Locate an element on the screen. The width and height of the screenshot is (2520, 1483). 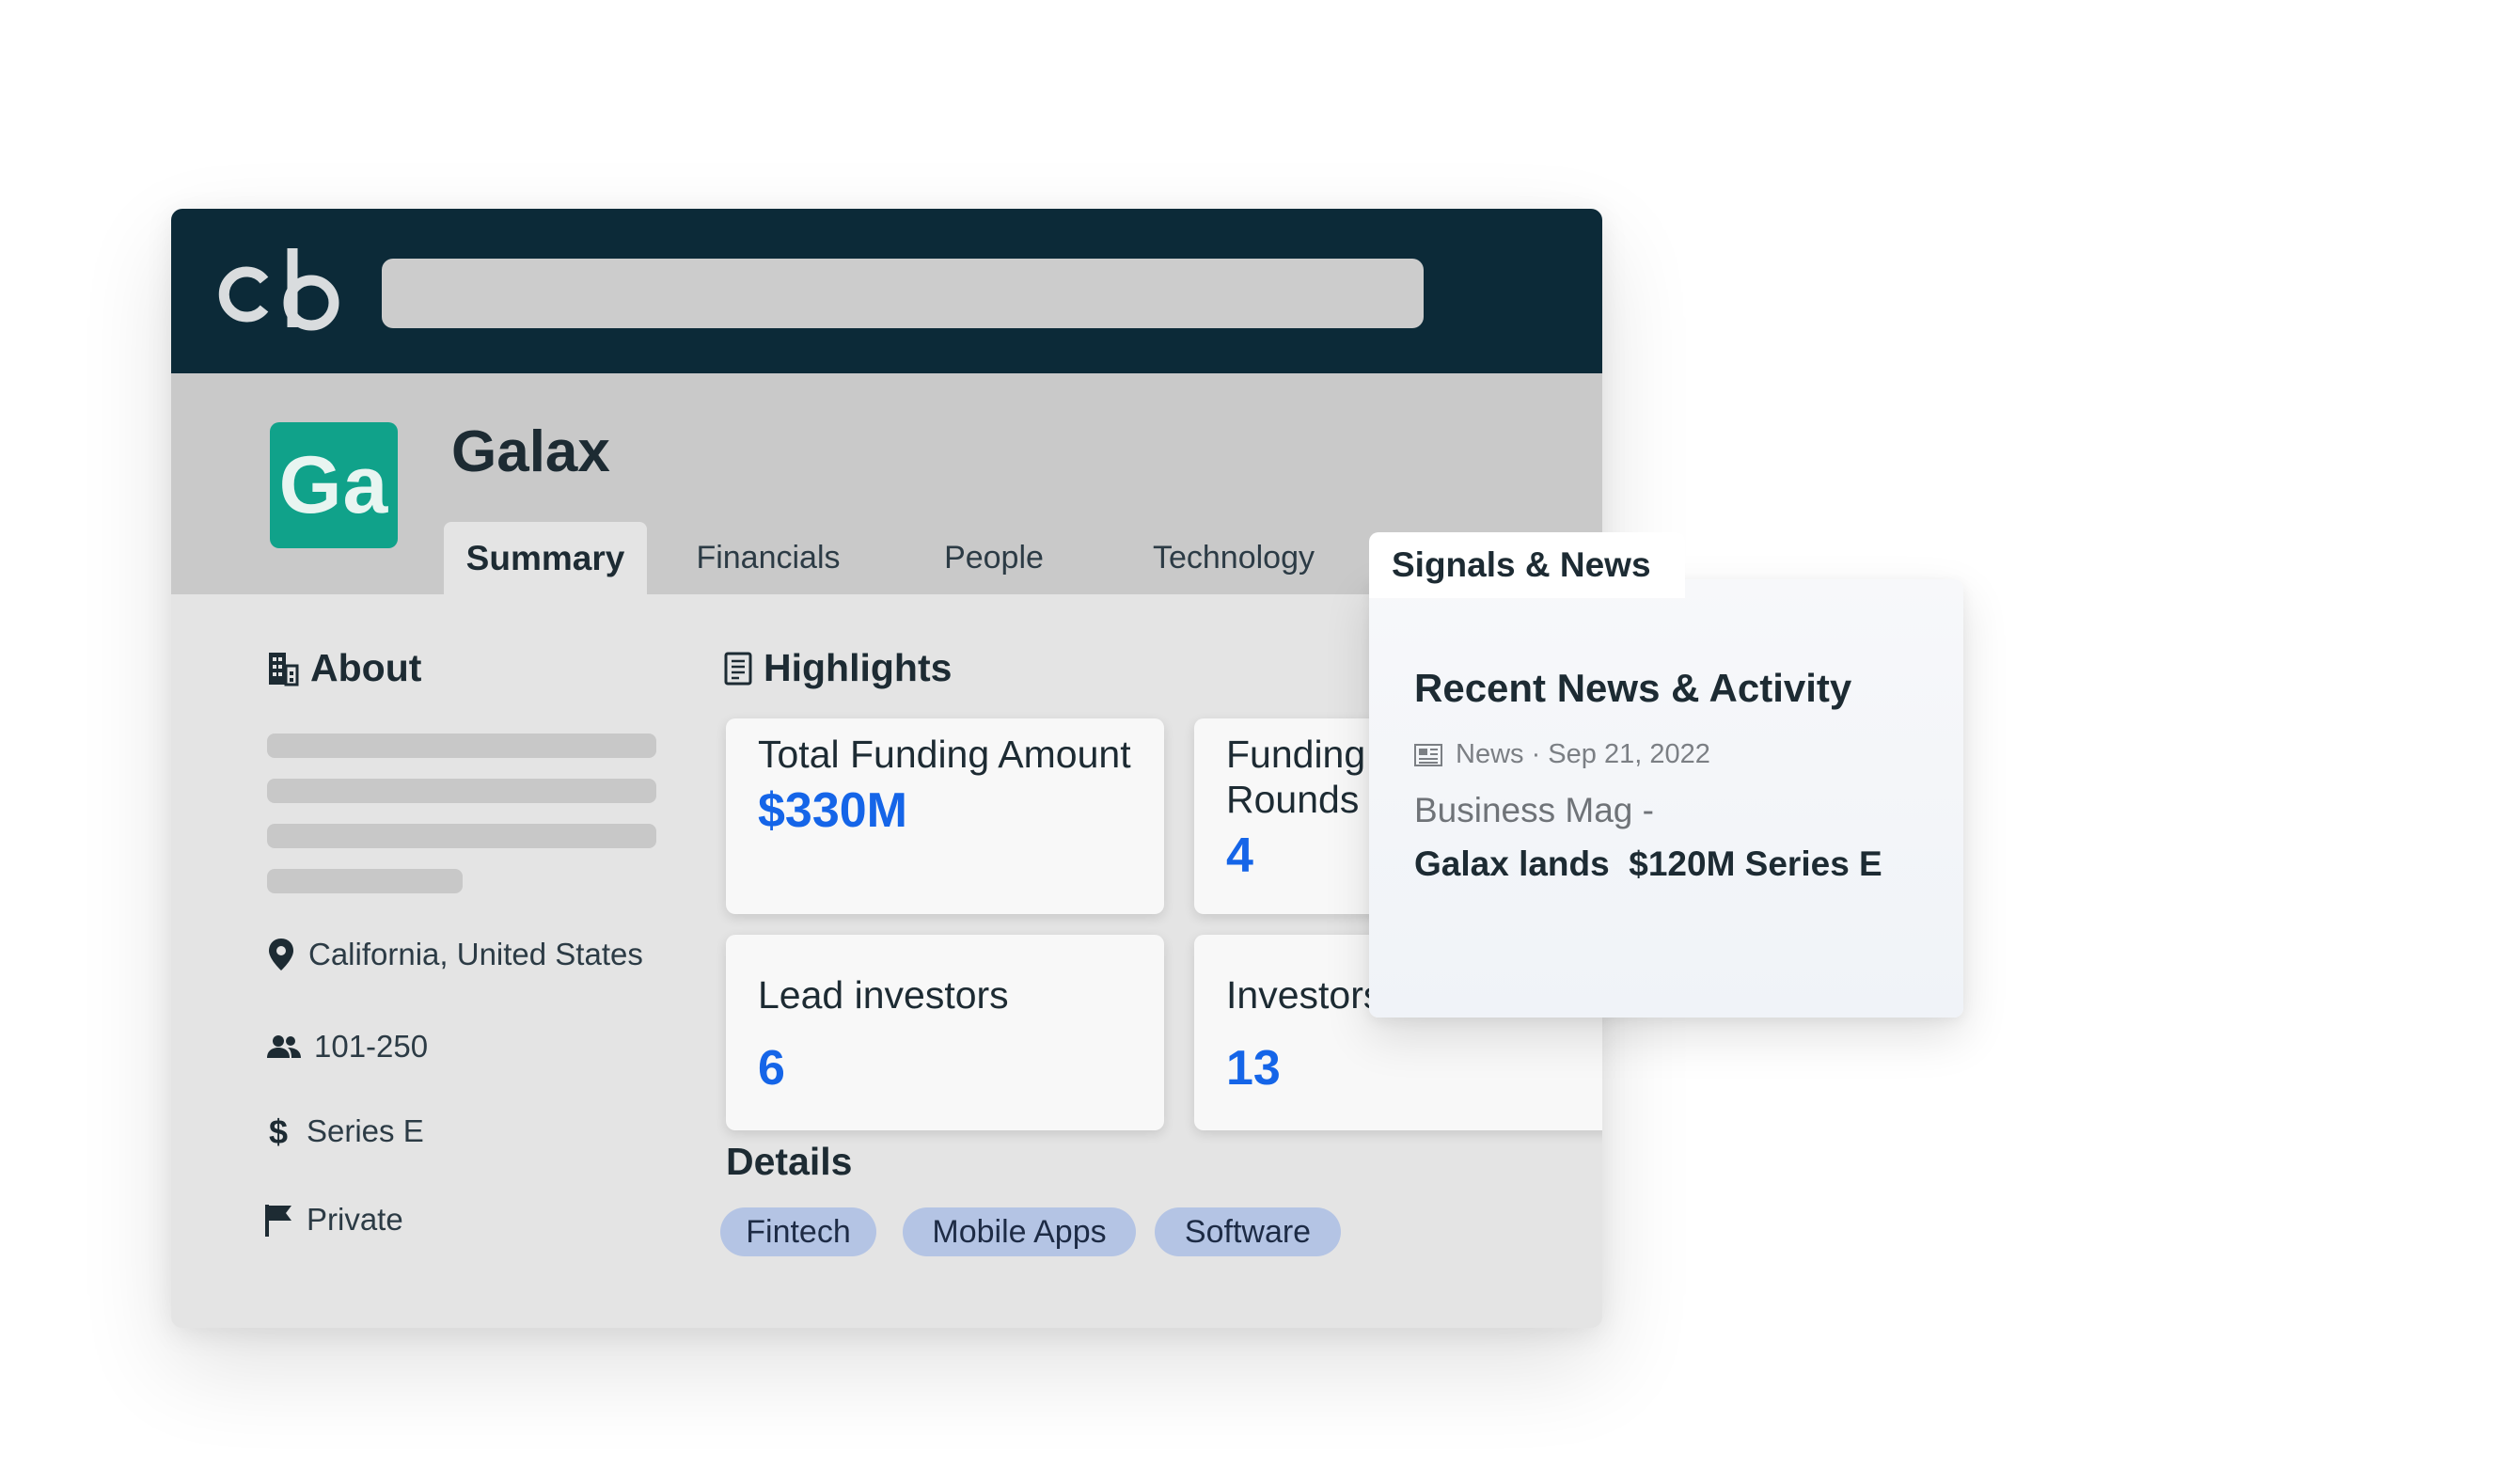
highlights-heading: Highlights is located at coordinates (838, 668).